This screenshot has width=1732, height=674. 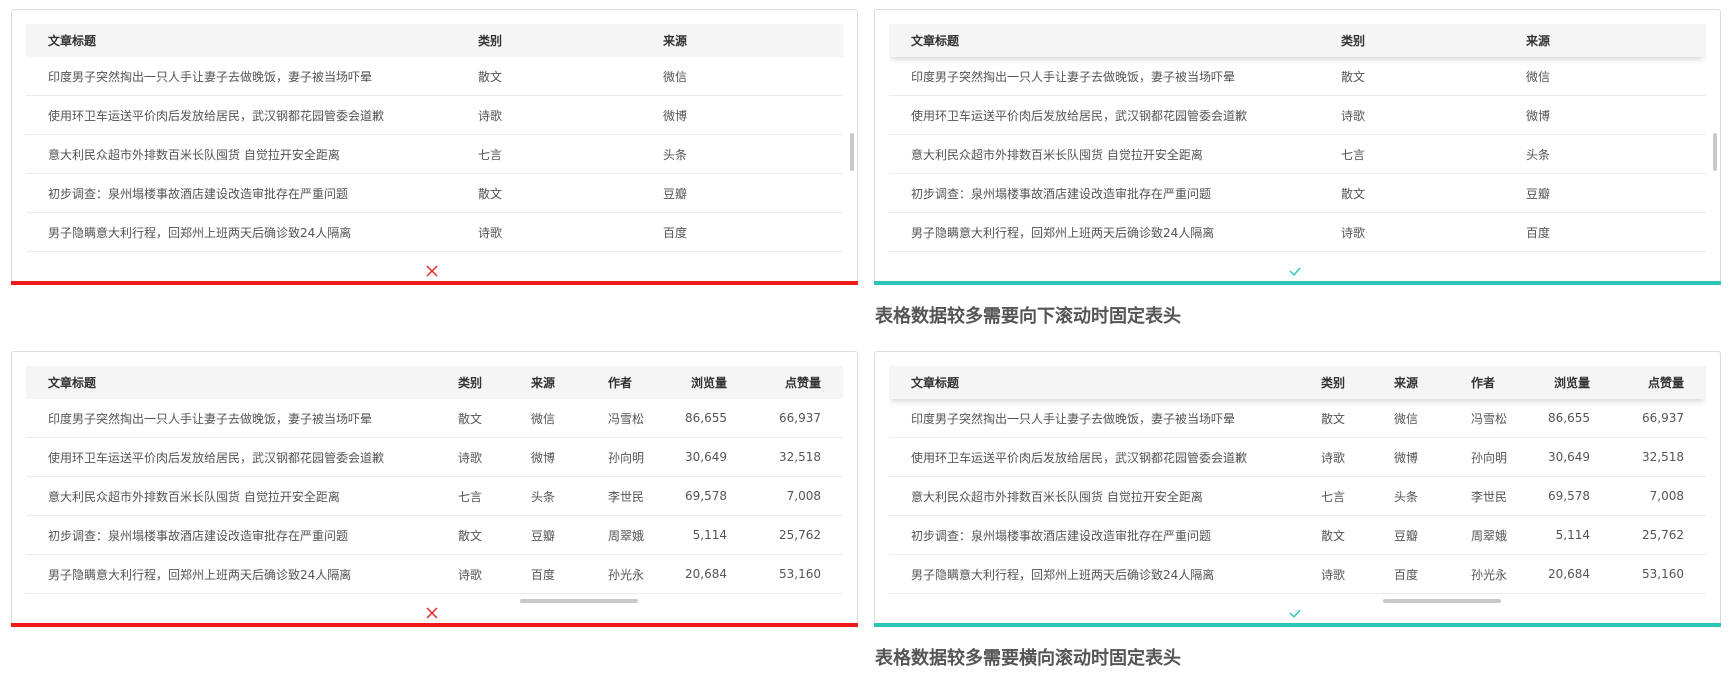 What do you see at coordinates (706, 574) in the screenshot?
I see `cell-views: 20,684` at bounding box center [706, 574].